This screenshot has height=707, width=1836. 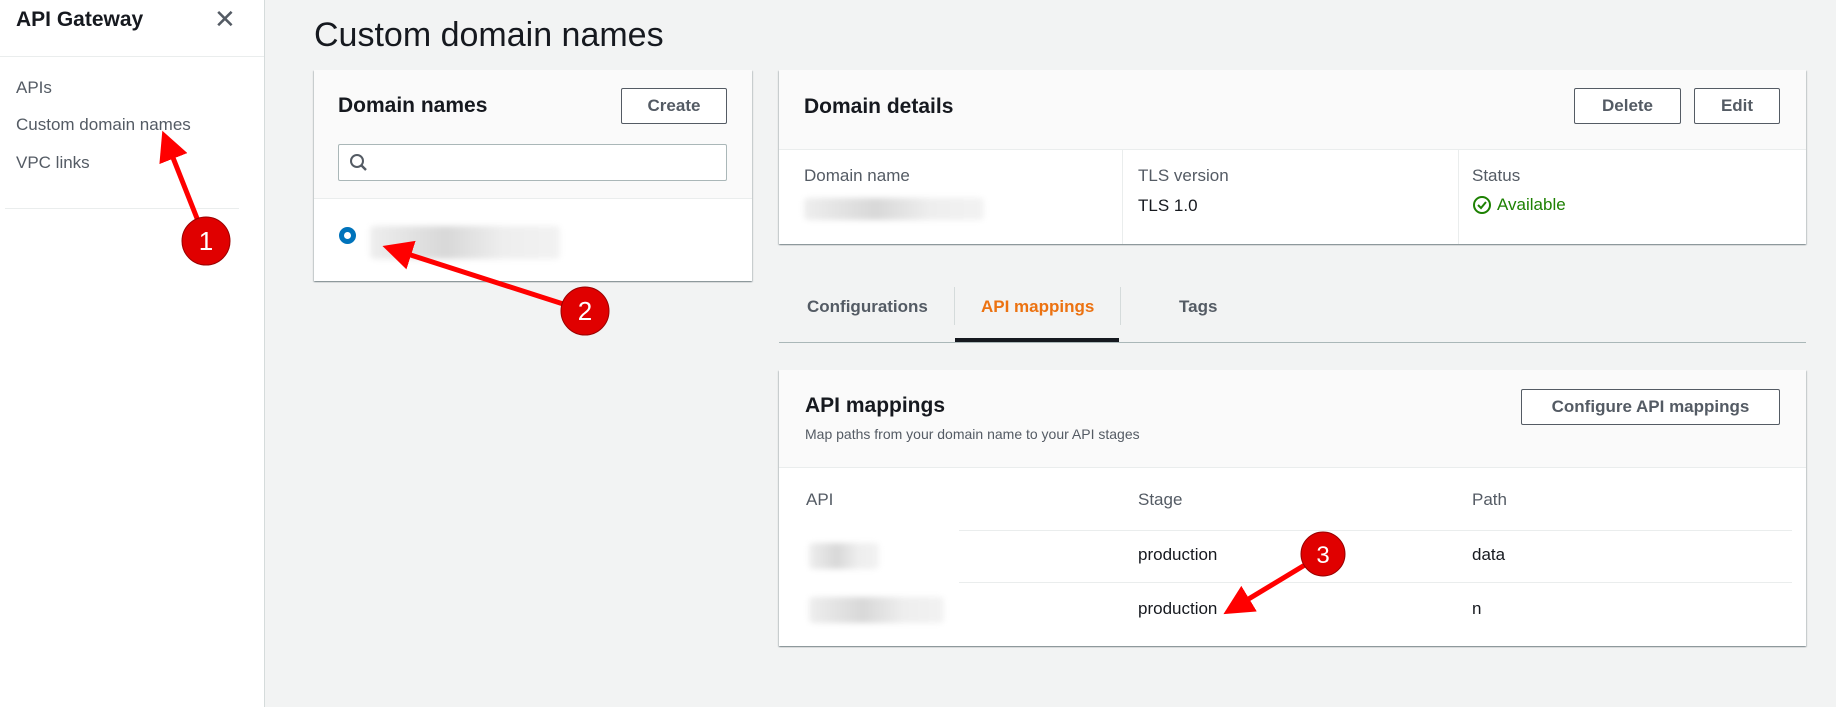 What do you see at coordinates (1037, 340) in the screenshot?
I see `active-tab-indicator` at bounding box center [1037, 340].